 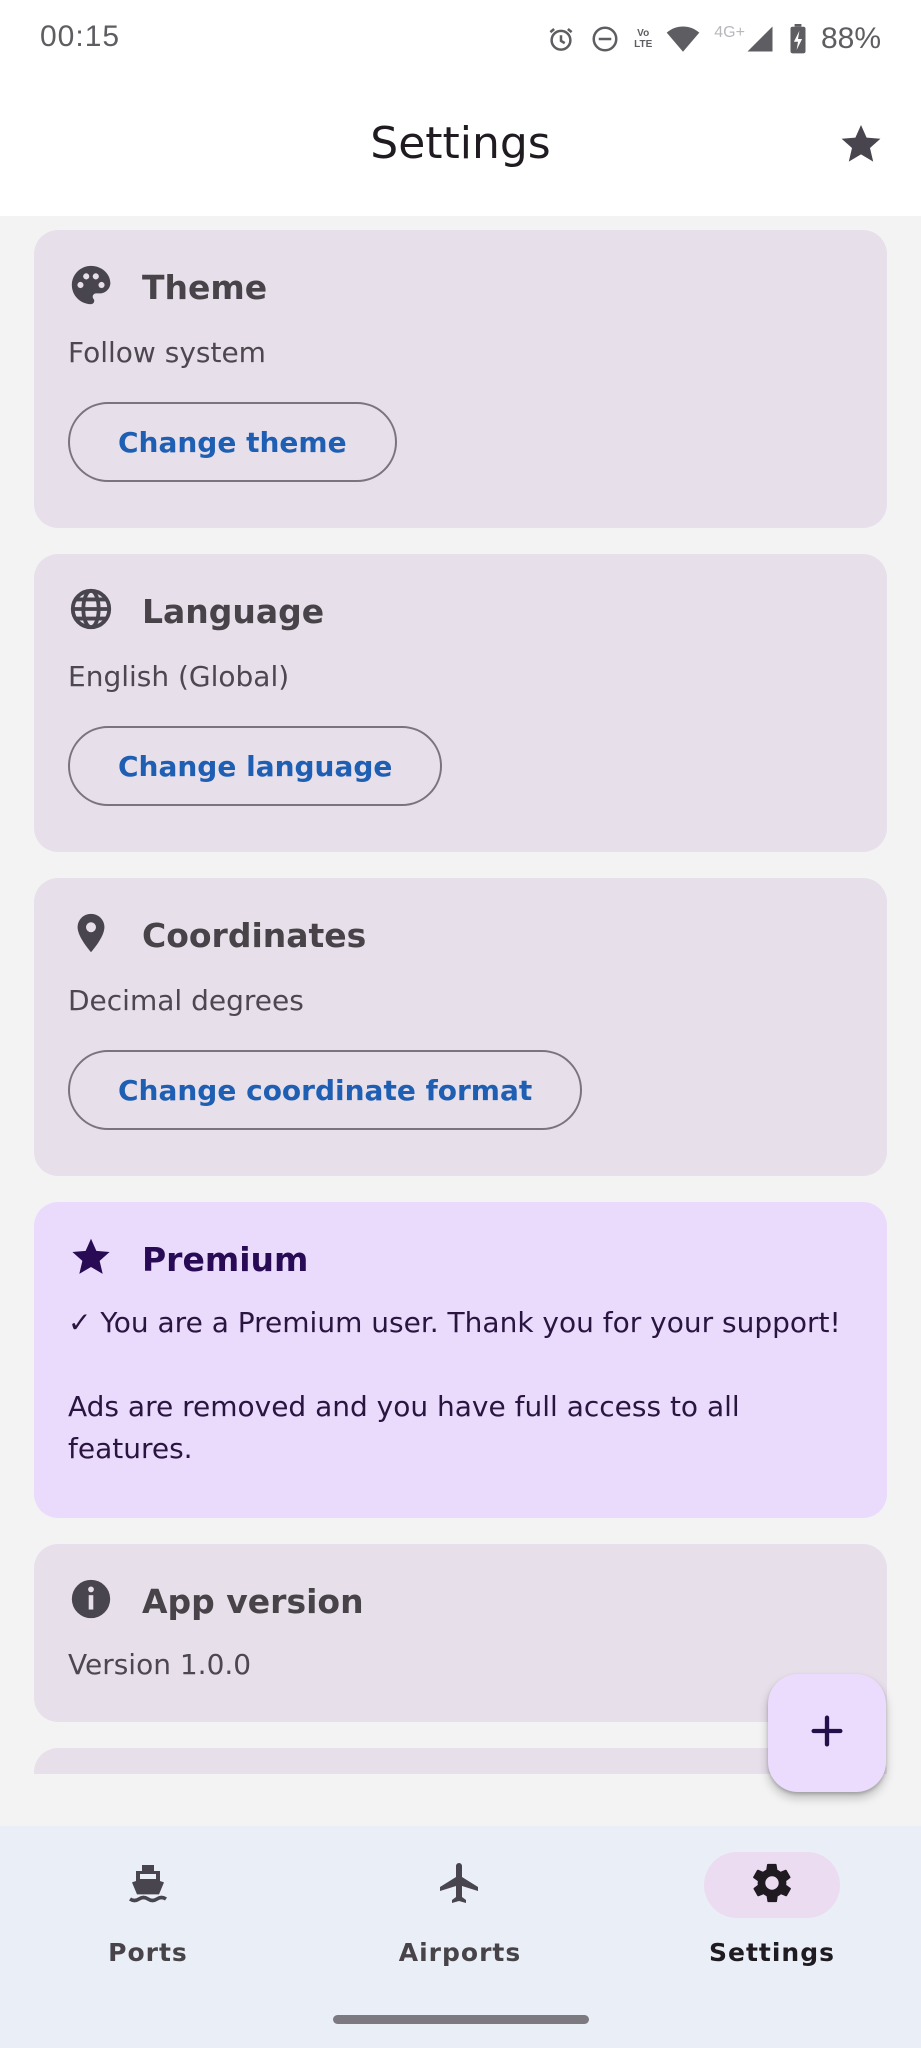 I want to click on premium-title: Premium, so click(x=225, y=1259).